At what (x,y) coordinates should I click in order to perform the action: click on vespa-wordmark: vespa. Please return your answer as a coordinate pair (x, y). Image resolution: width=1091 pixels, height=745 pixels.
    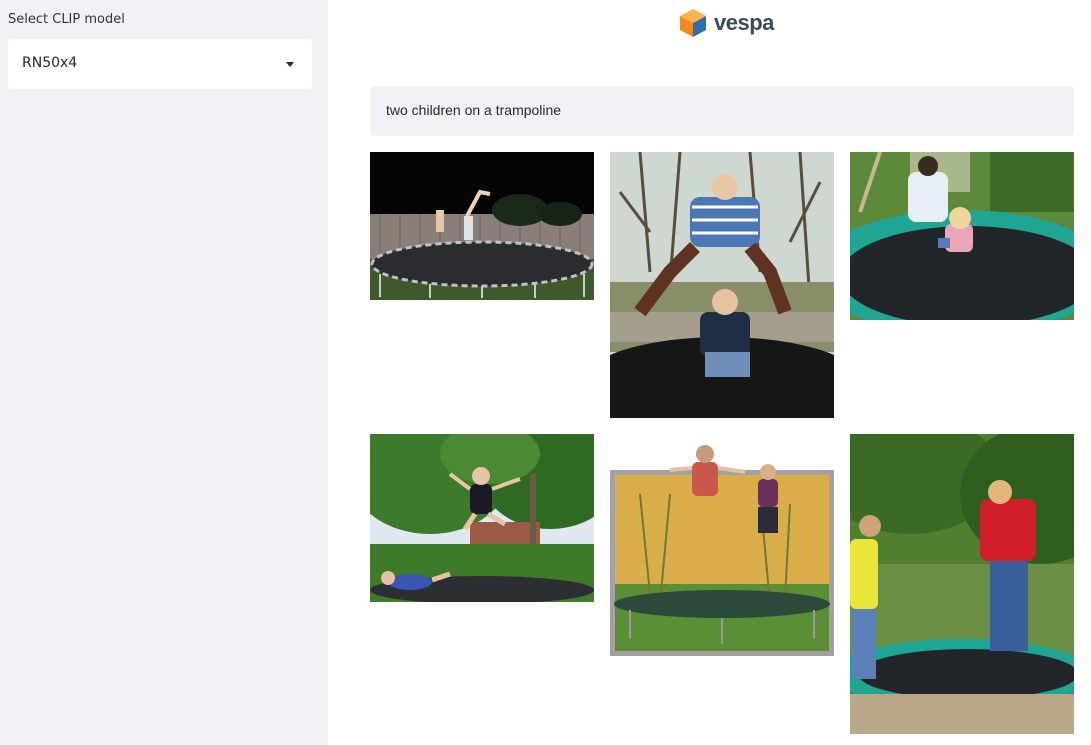
    Looking at the image, I should click on (744, 22).